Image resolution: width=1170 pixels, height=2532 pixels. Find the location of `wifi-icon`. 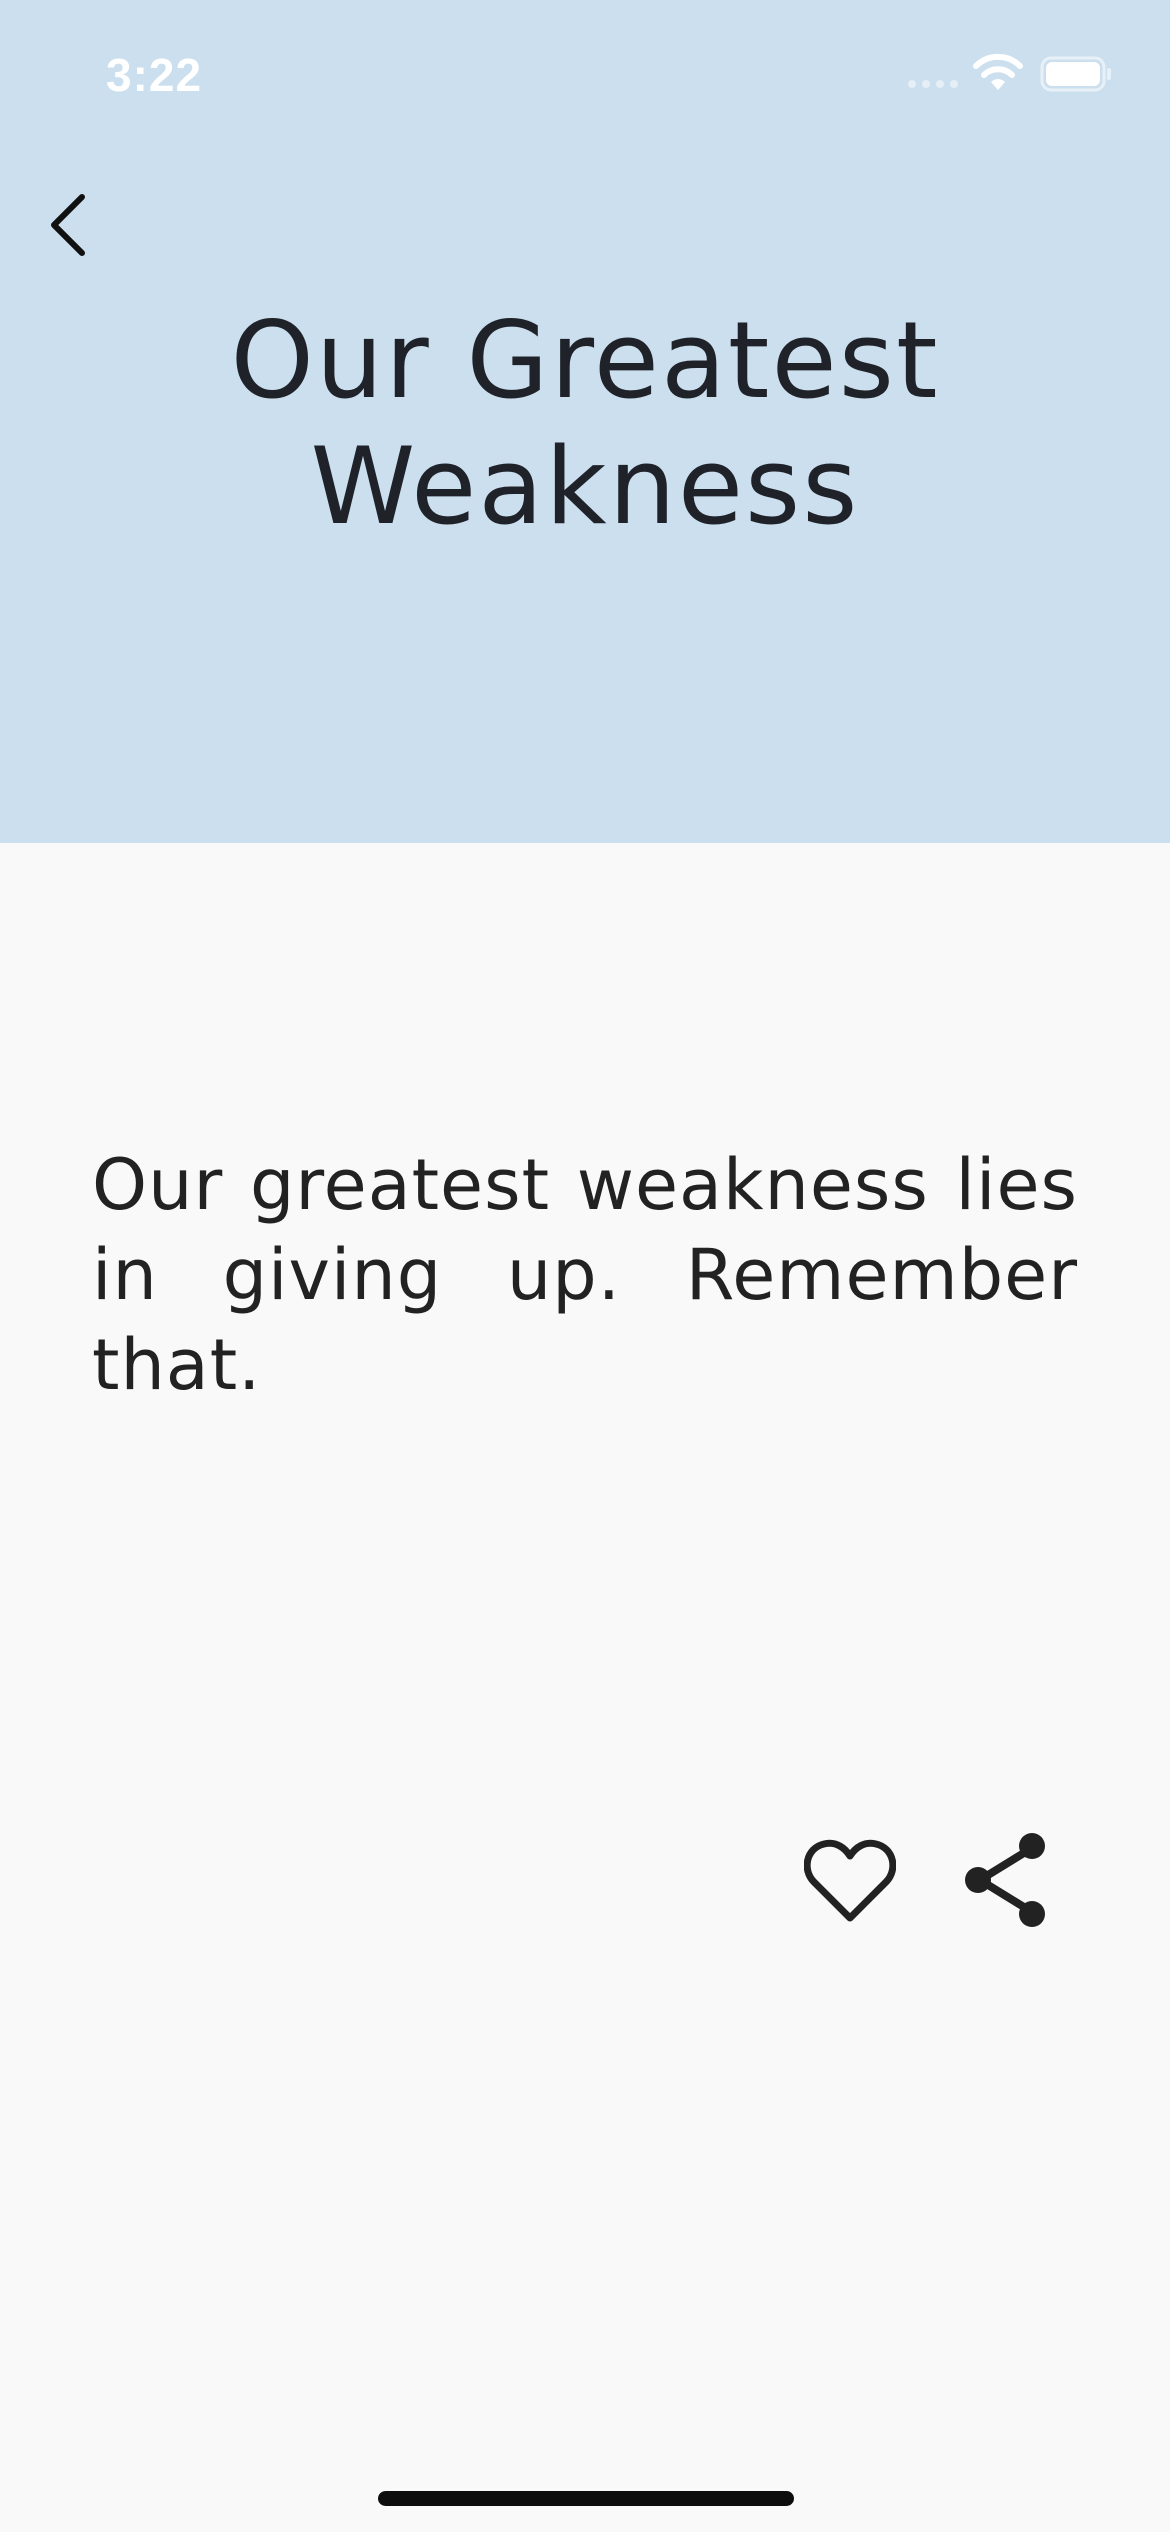

wifi-icon is located at coordinates (998, 71).